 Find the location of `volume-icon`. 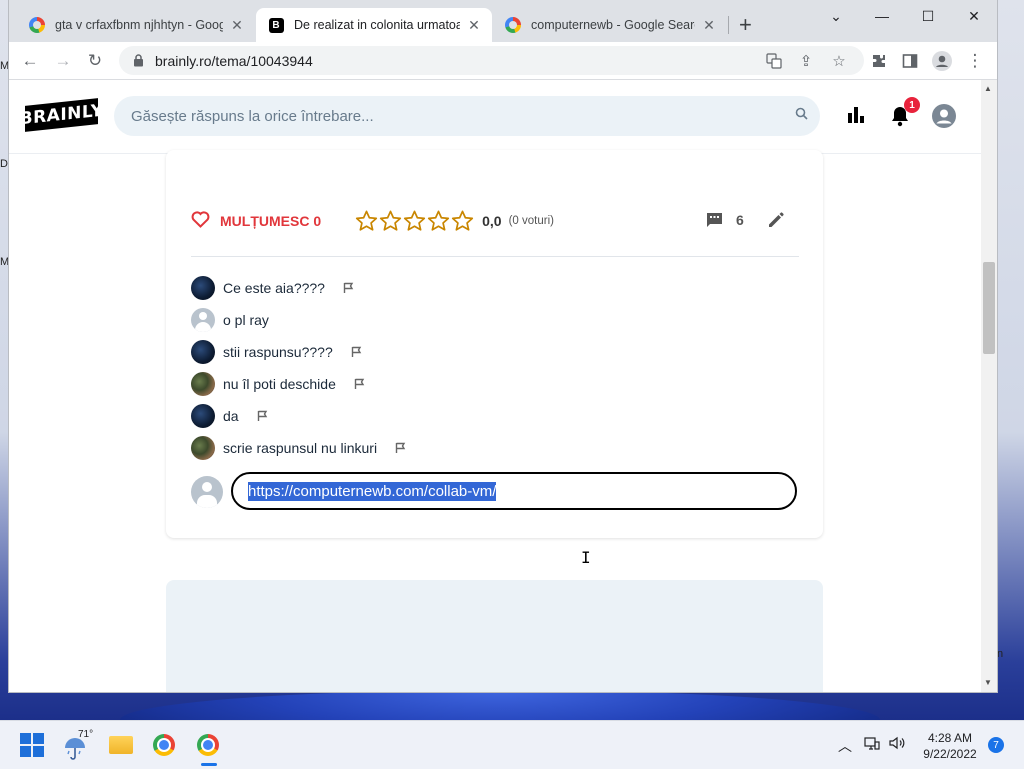

volume-icon is located at coordinates (898, 744).